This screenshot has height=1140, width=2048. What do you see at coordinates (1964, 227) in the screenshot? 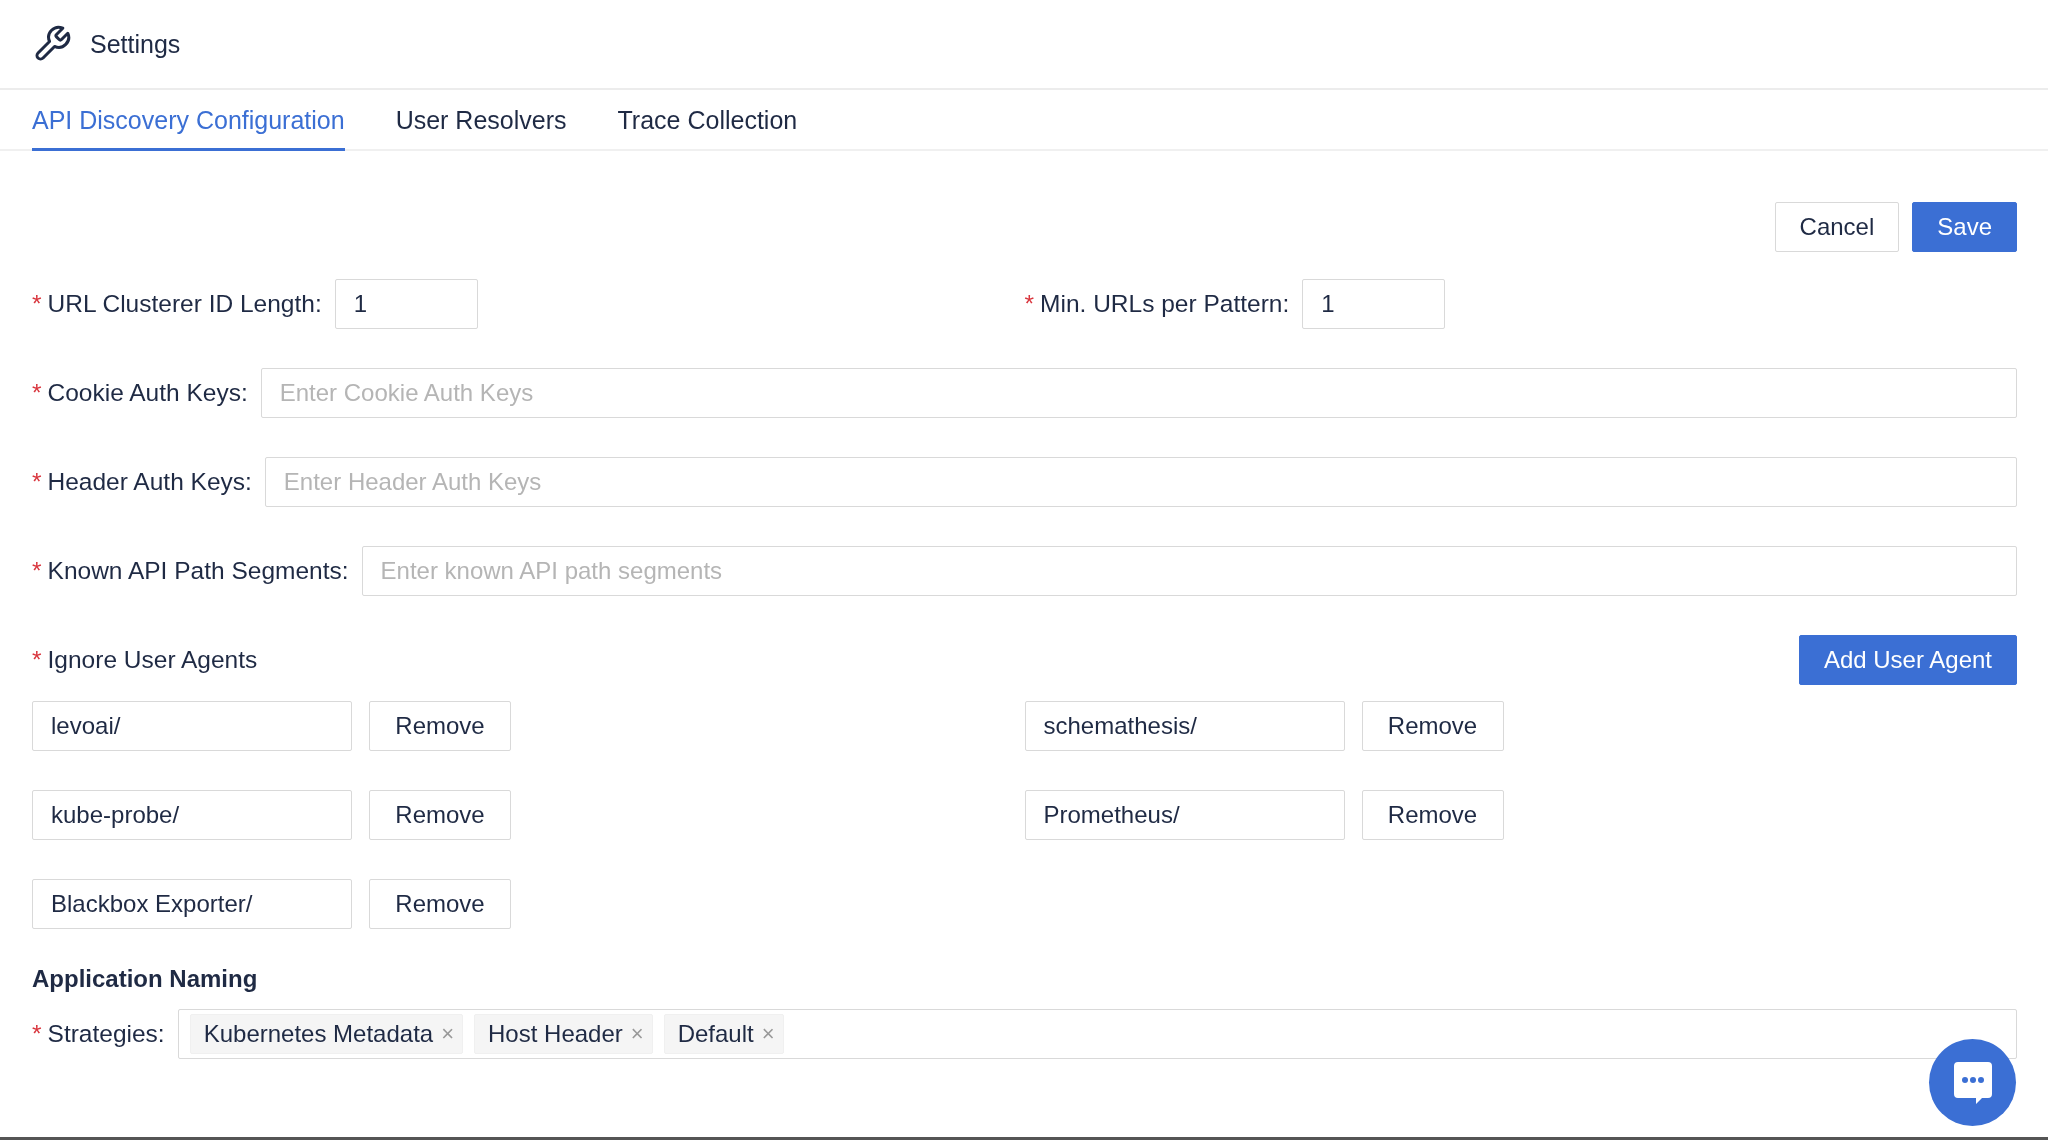
I see `save-button: Save` at bounding box center [1964, 227].